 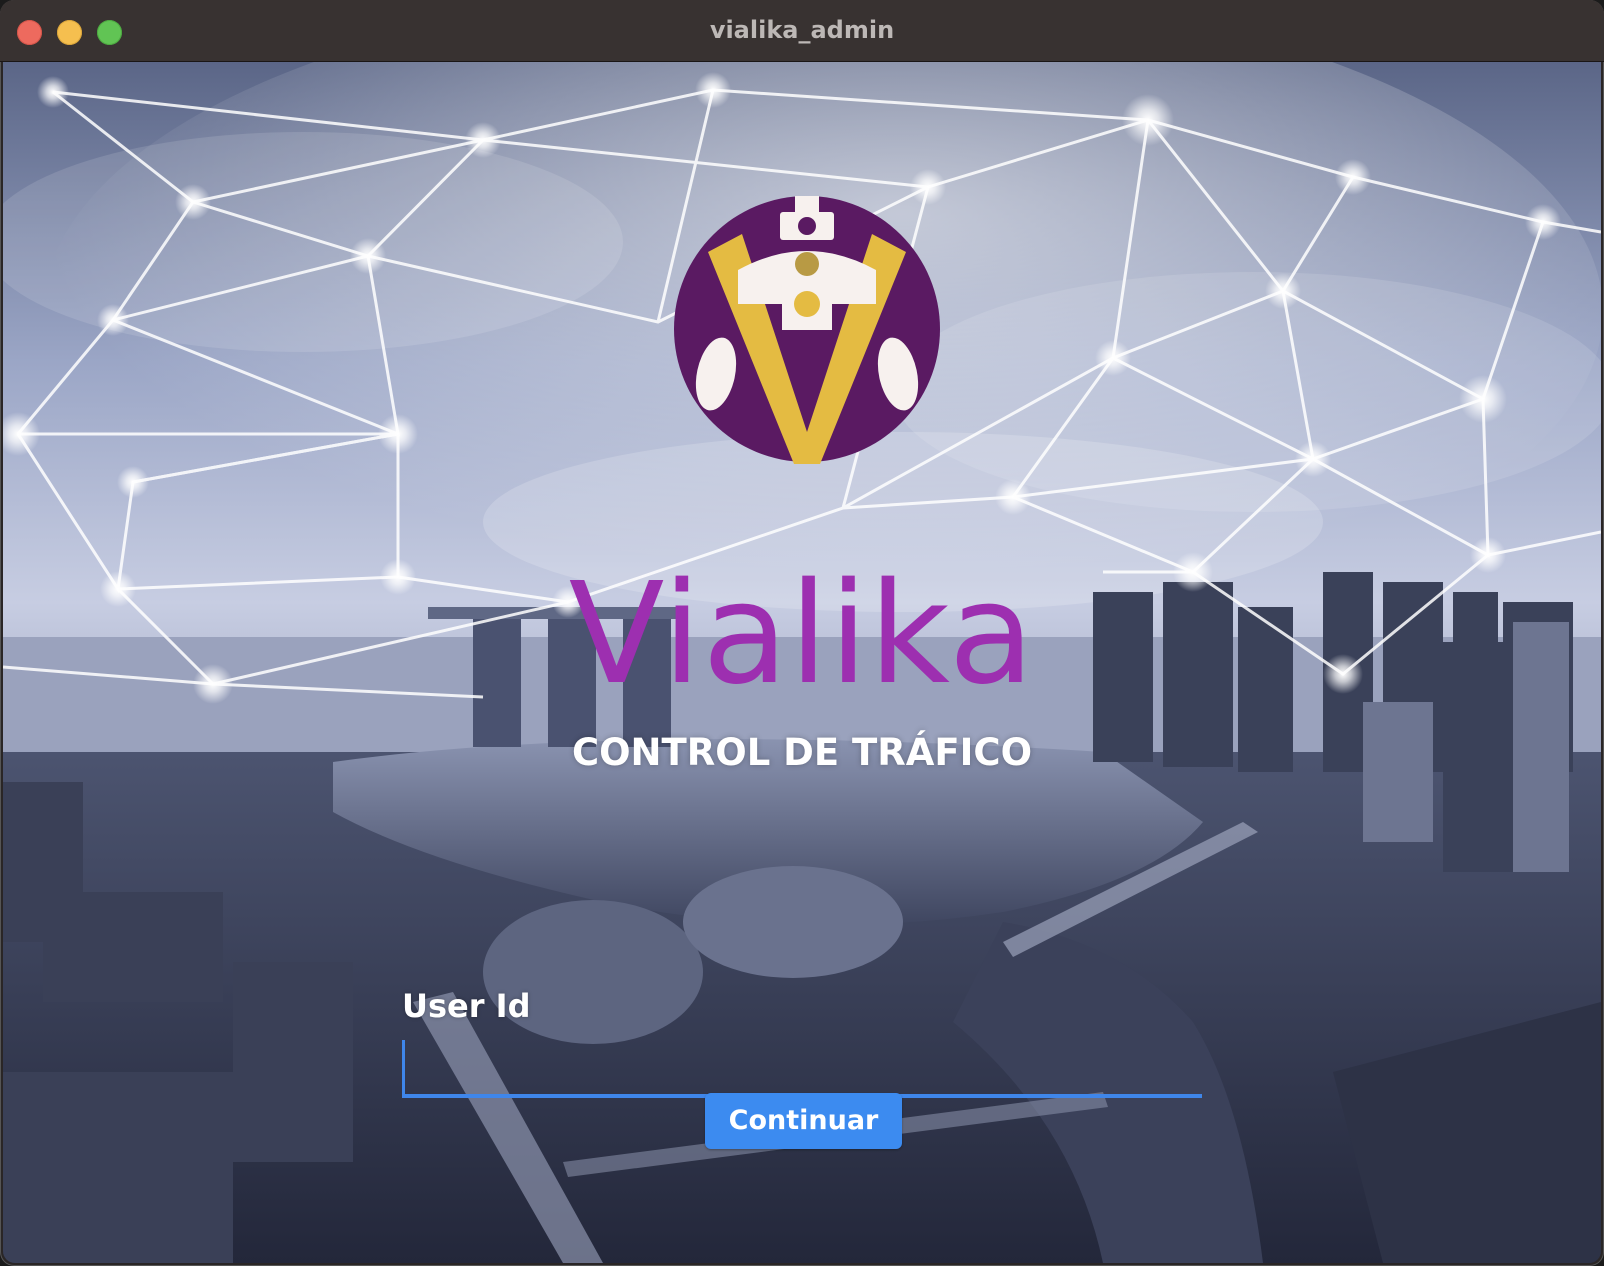 I want to click on continue-button: Continuar, so click(x=803, y=1121).